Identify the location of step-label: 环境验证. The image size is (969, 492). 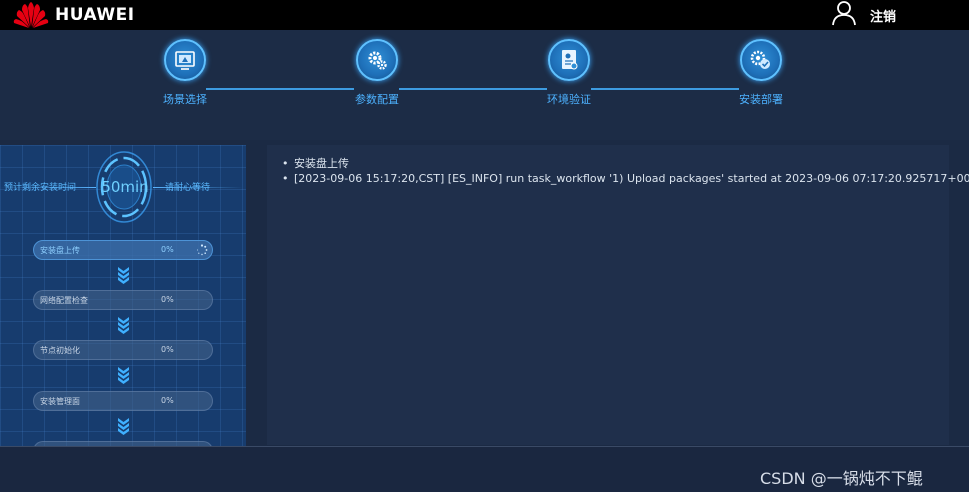
(569, 99).